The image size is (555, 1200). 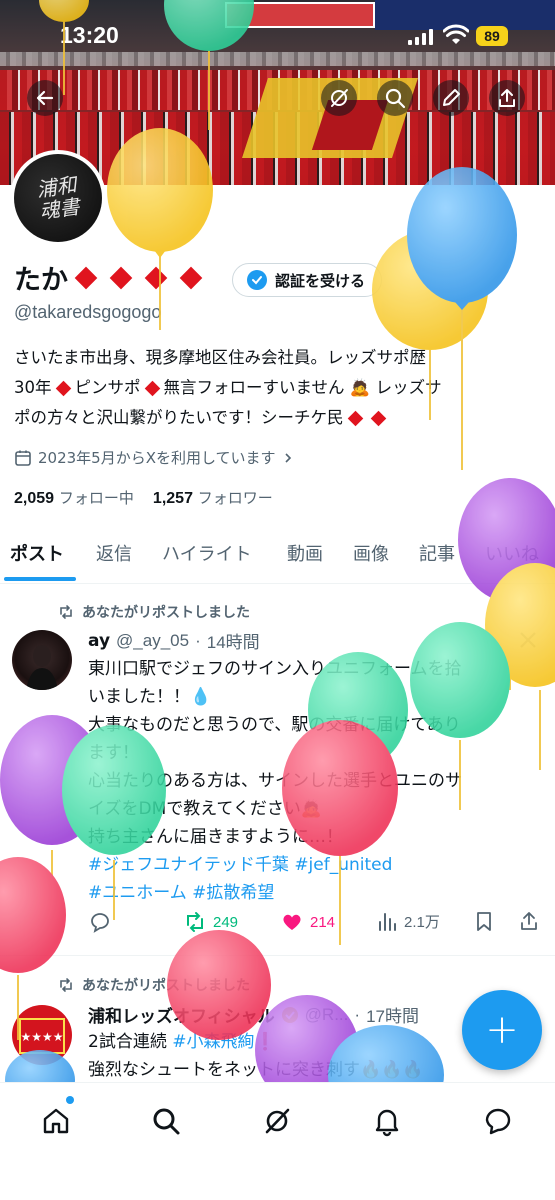 What do you see at coordinates (256, 1070) in the screenshot?
I see `tweet-line: 強烈なシュートをネットに突き刺す🔥🔥🔥` at bounding box center [256, 1070].